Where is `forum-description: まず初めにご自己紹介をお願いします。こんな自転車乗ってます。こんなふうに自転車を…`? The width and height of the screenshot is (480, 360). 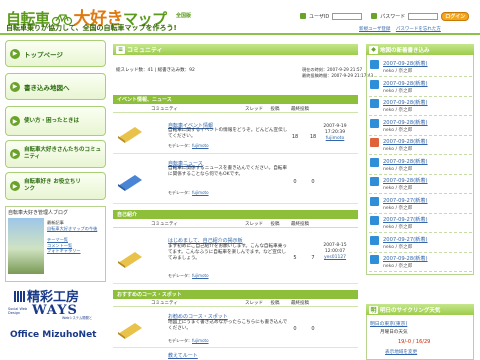
forum-description: まず初めにご自己紹介をお願いします。こんな自転車乗ってます。こんなふうに自転車を… is located at coordinates (227, 252).